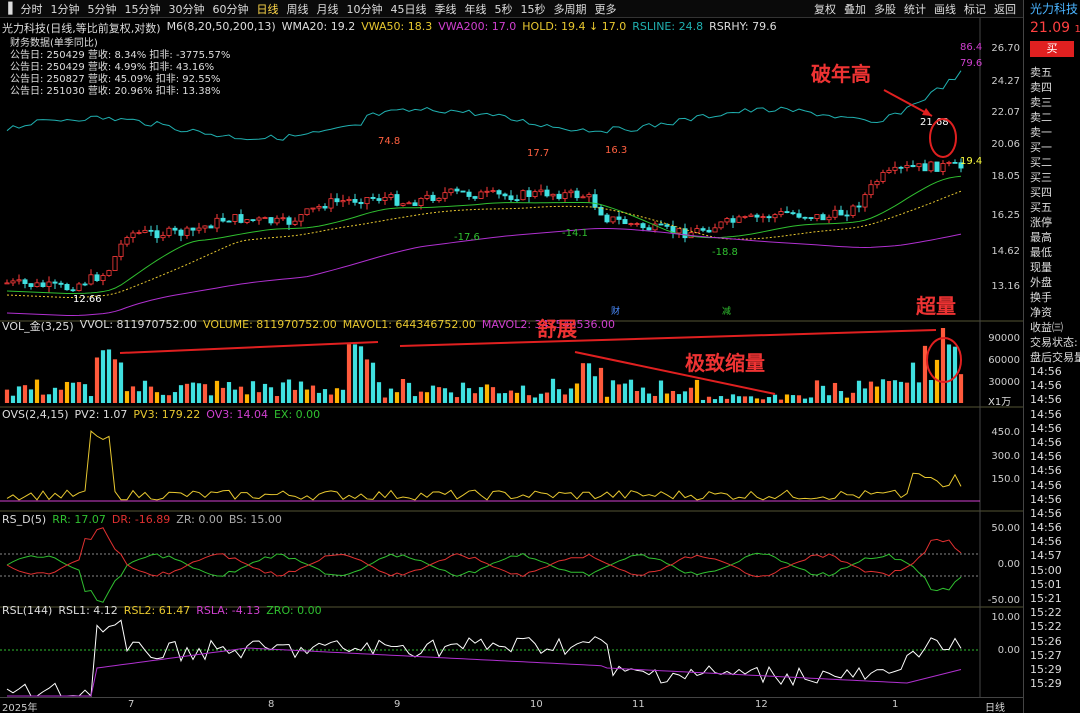 The height and width of the screenshot is (713, 1080). I want to click on period-tab-4: 30分钟, so click(186, 9).